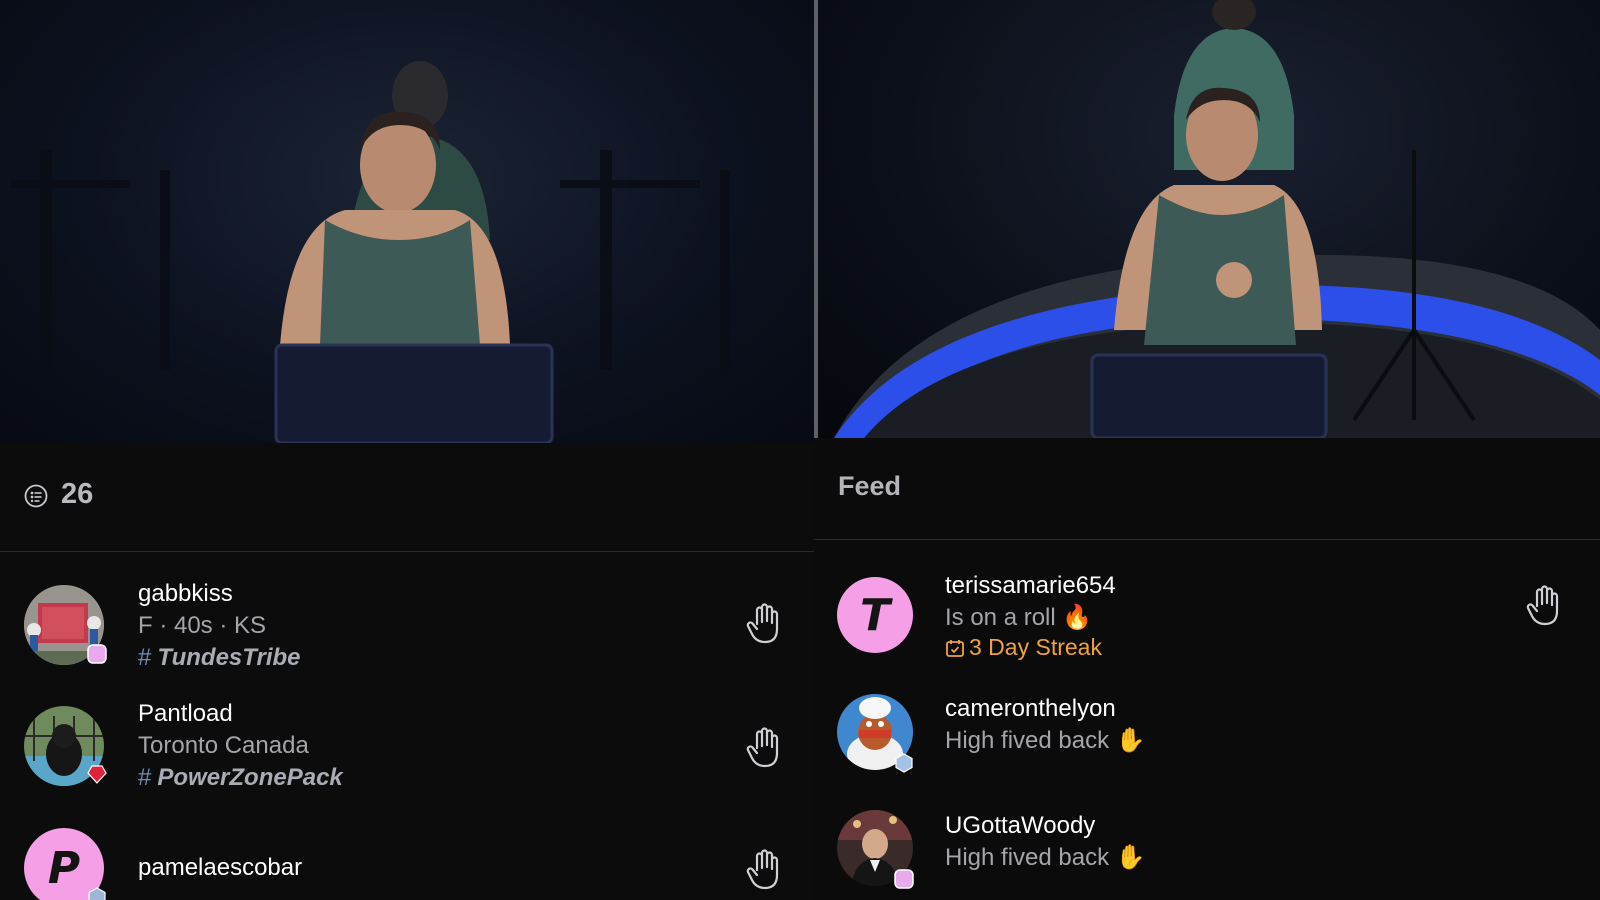 The width and height of the screenshot is (1600, 900). I want to click on participants-list-icon, so click(36, 496).